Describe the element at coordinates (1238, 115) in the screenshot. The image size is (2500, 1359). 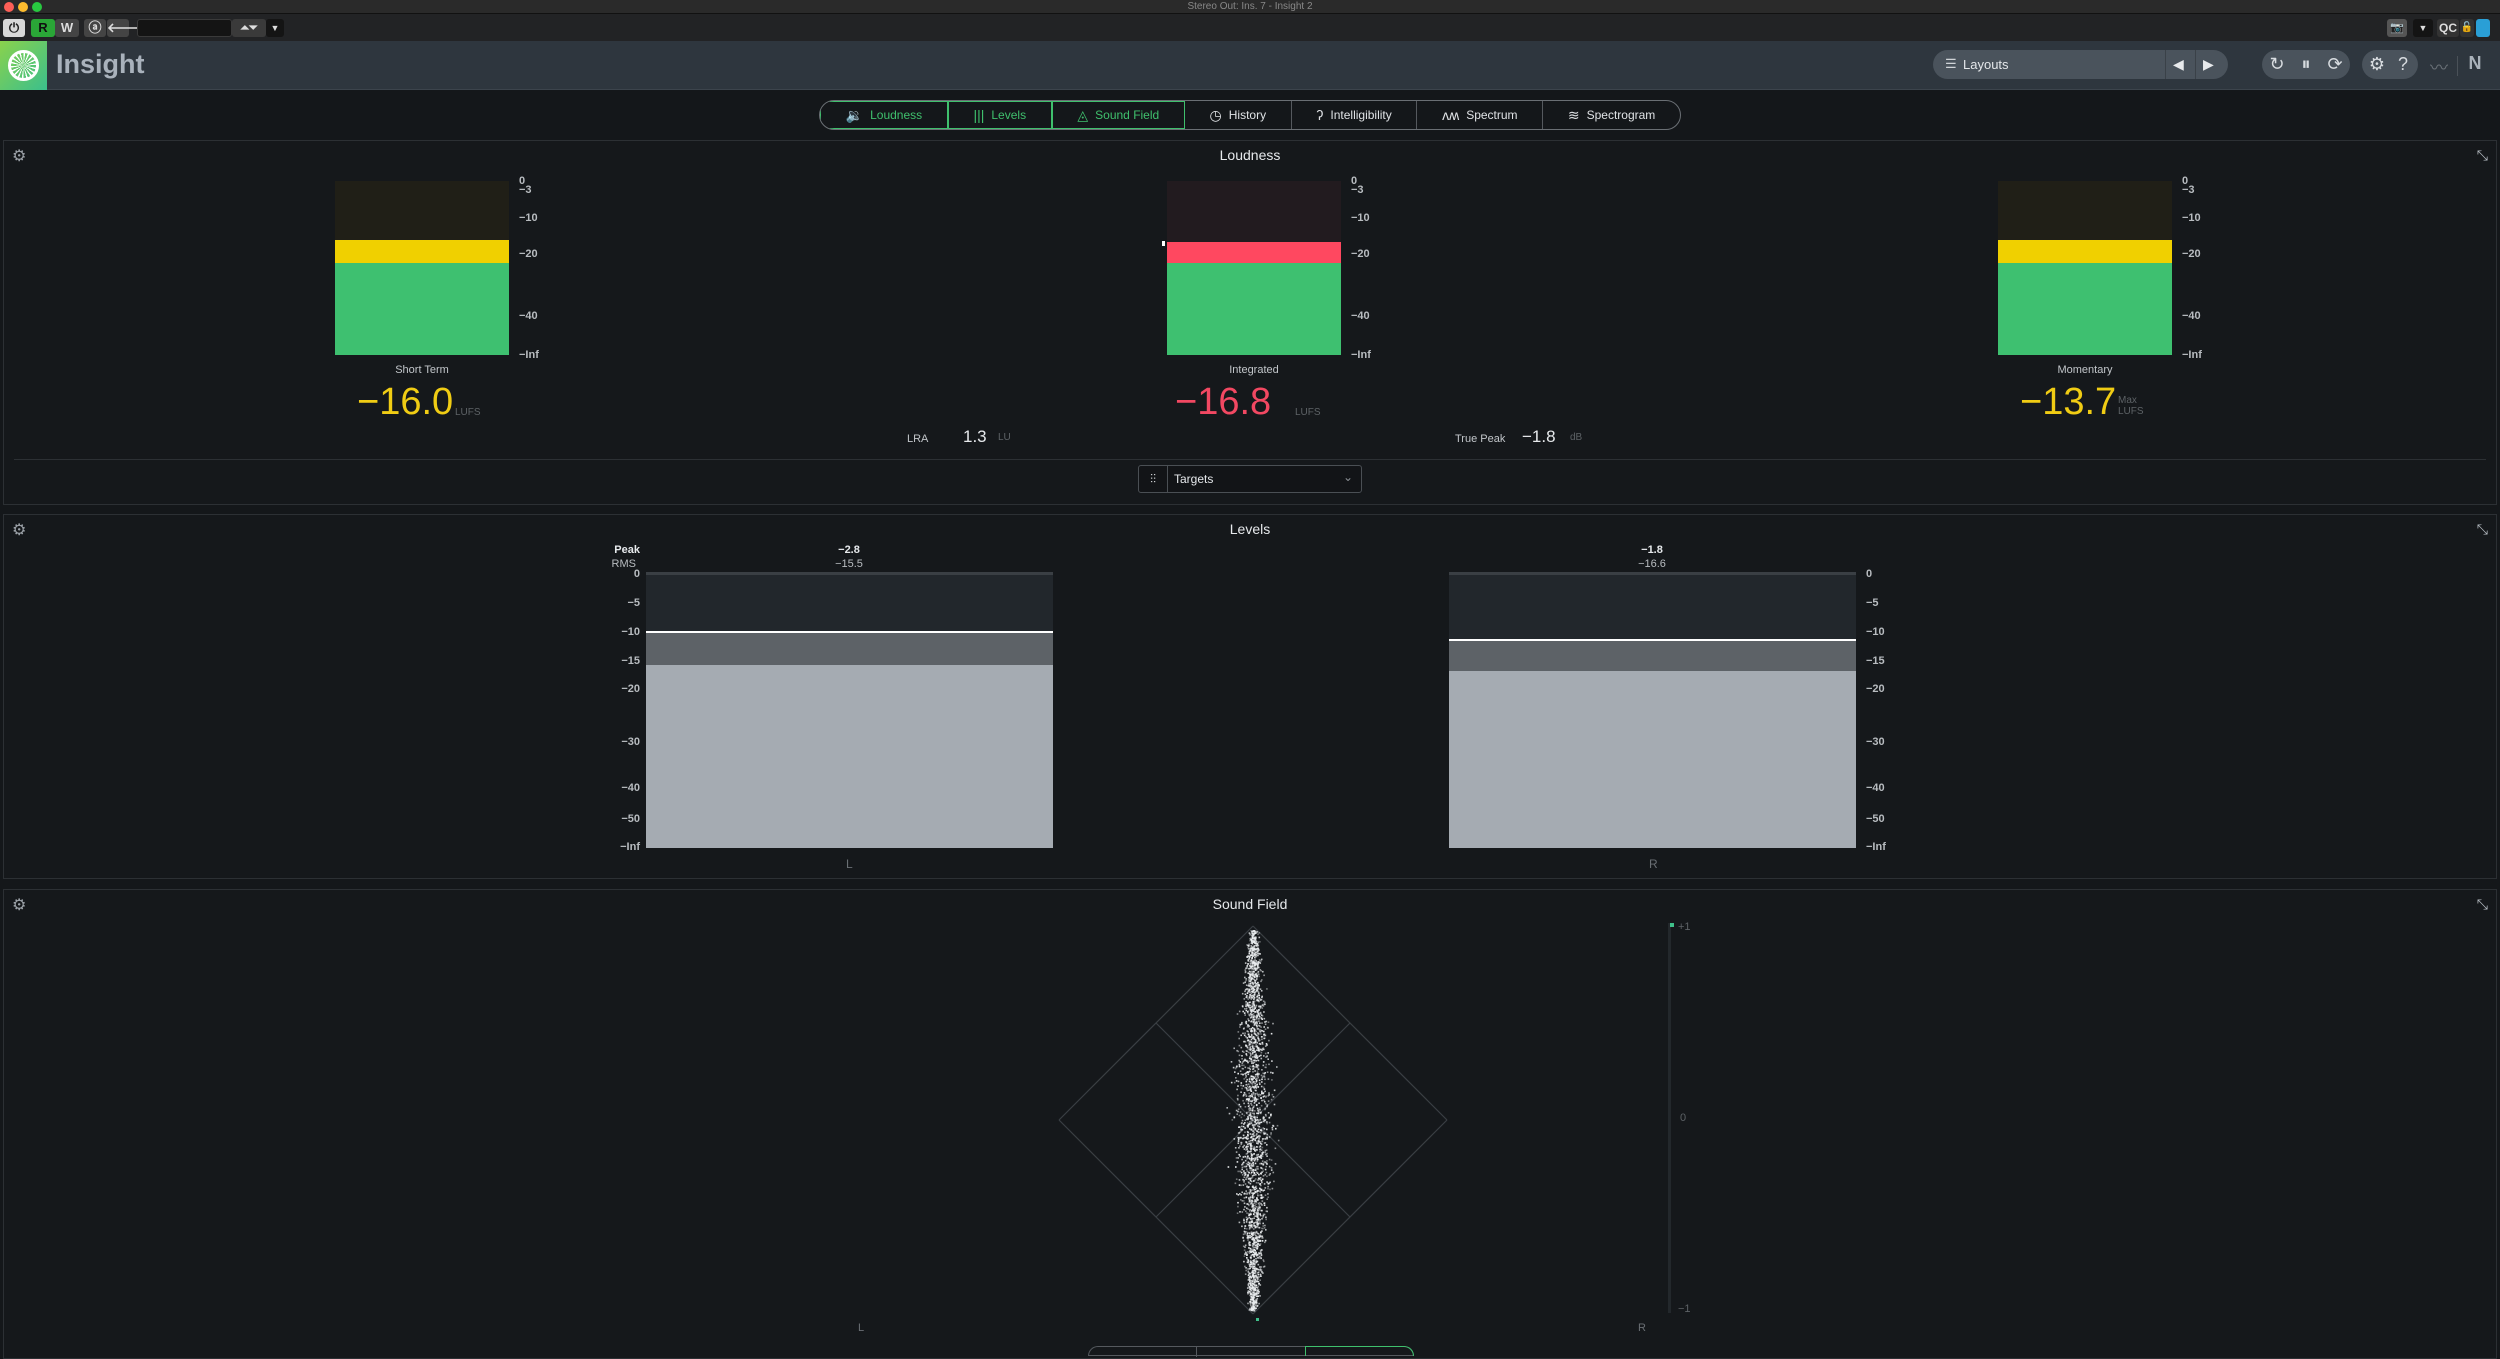
I see `tab-history: ◷ History` at that location.